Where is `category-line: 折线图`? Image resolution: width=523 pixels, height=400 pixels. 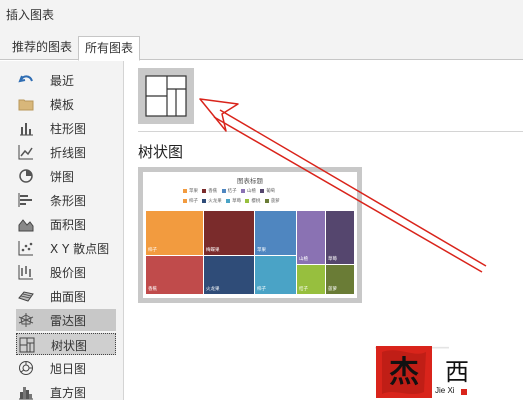
category-line: 折线图 is located at coordinates (66, 152).